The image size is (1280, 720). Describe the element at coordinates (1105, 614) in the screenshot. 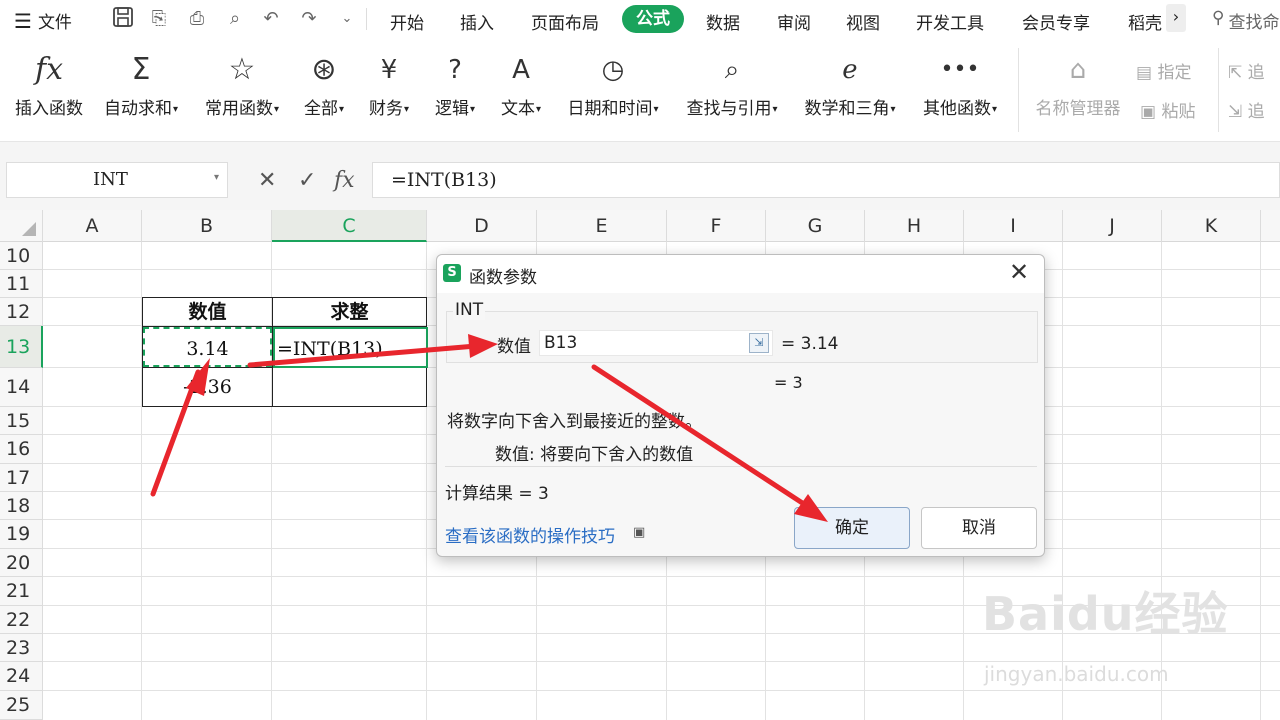

I see `baidu-watermark: Baidu经验` at that location.